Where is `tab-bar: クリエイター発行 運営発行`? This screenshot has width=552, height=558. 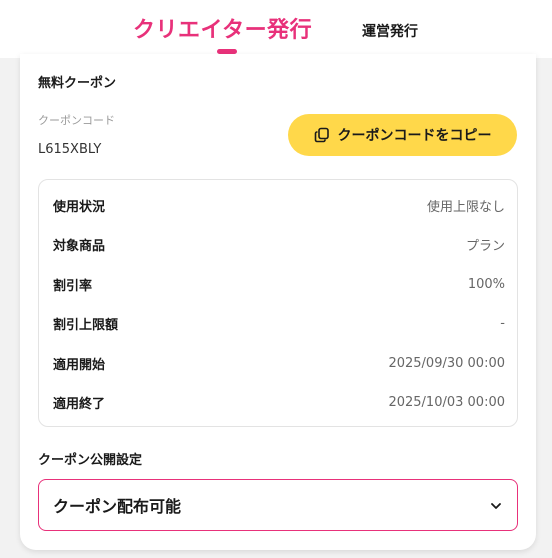
tab-bar: クリエイター発行 運営発行 is located at coordinates (276, 29).